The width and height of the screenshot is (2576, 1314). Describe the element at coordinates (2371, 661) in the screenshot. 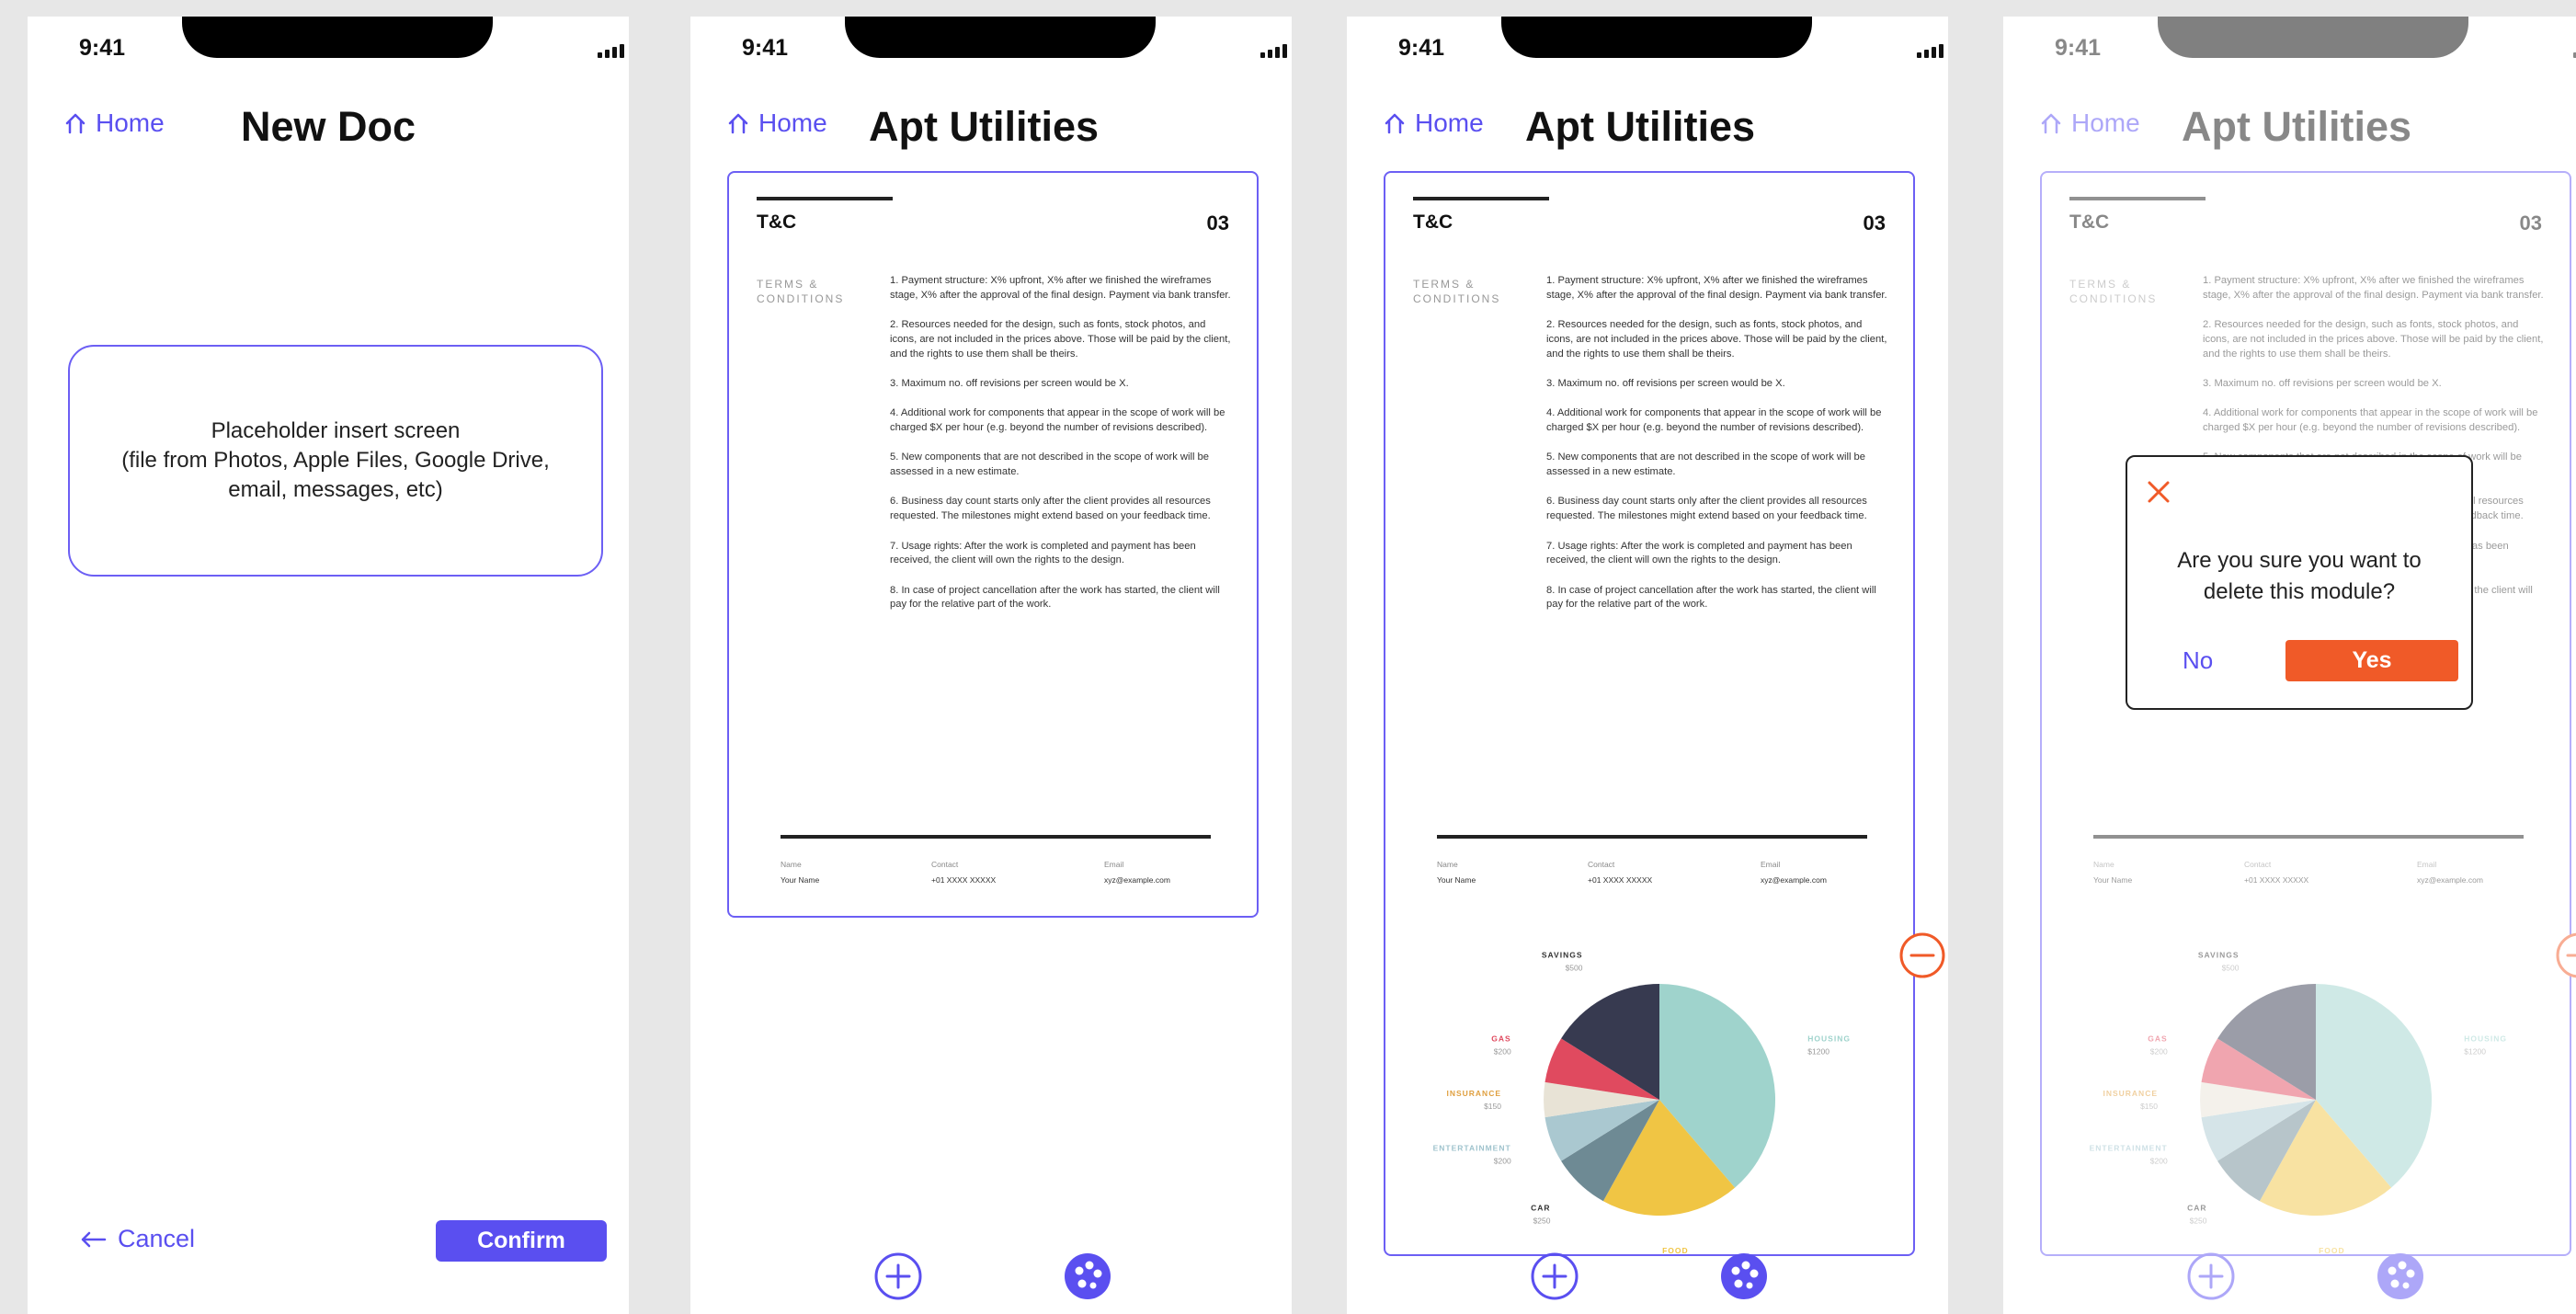

I see `yes-button: Yes` at that location.